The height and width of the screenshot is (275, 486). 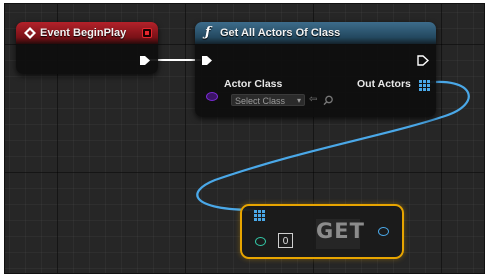 What do you see at coordinates (298, 100) in the screenshot?
I see `chevron-down-icon: ▾` at bounding box center [298, 100].